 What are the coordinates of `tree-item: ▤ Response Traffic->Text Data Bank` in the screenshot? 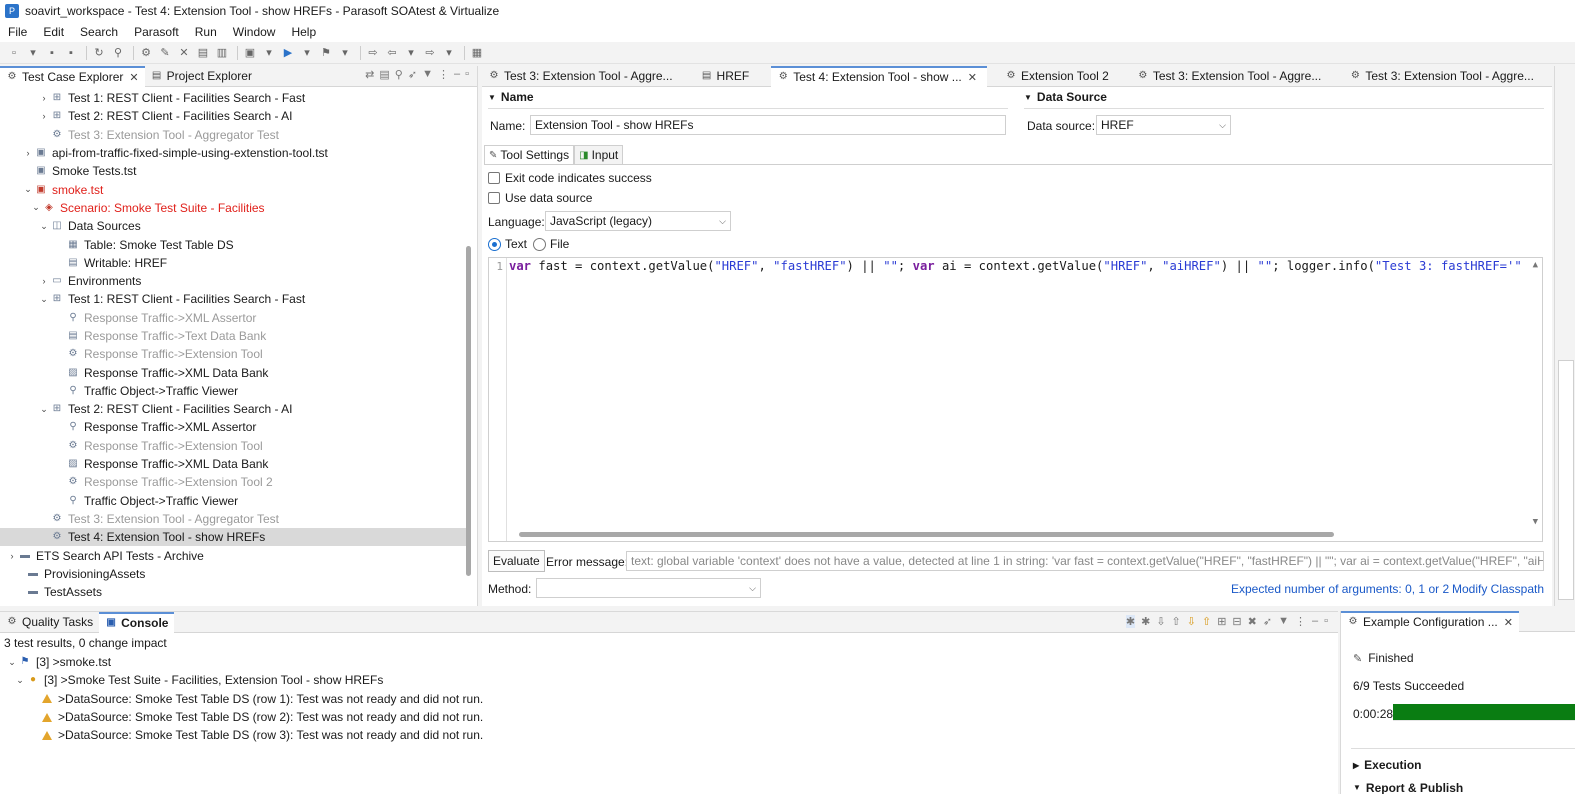 It's located at (233, 336).